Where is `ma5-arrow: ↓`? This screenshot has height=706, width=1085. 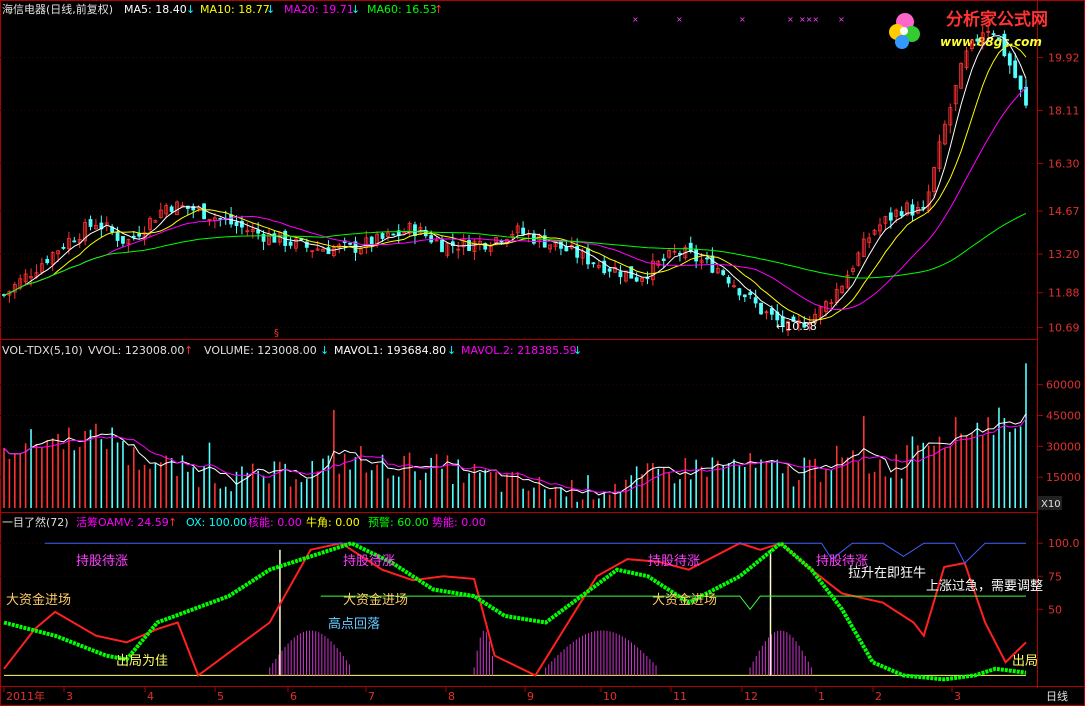
ma5-arrow: ↓ is located at coordinates (190, 9).